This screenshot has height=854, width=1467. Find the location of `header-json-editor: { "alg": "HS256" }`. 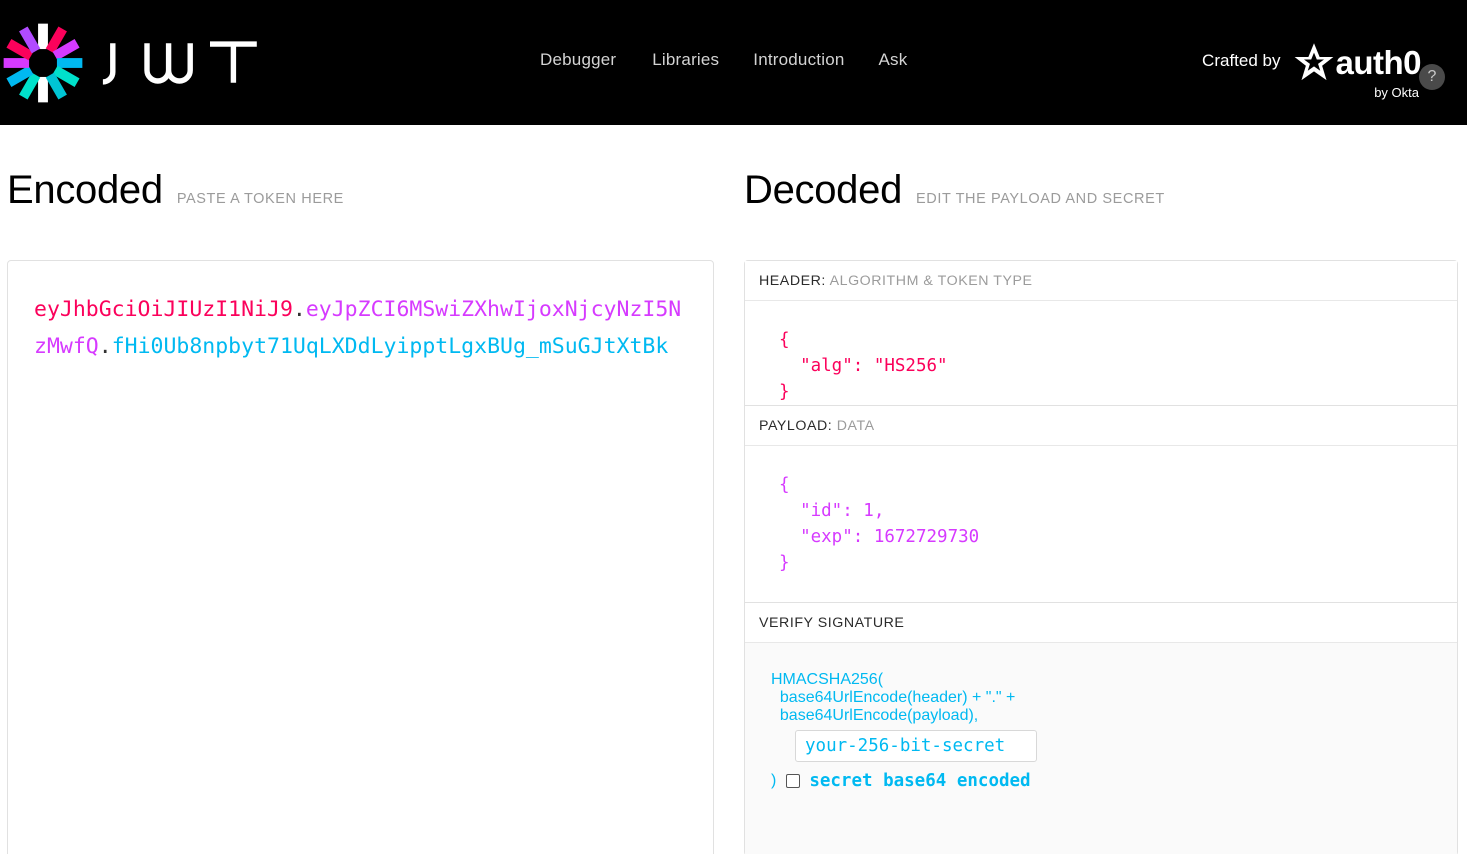

header-json-editor: { "alg": "HS256" } is located at coordinates (1101, 353).